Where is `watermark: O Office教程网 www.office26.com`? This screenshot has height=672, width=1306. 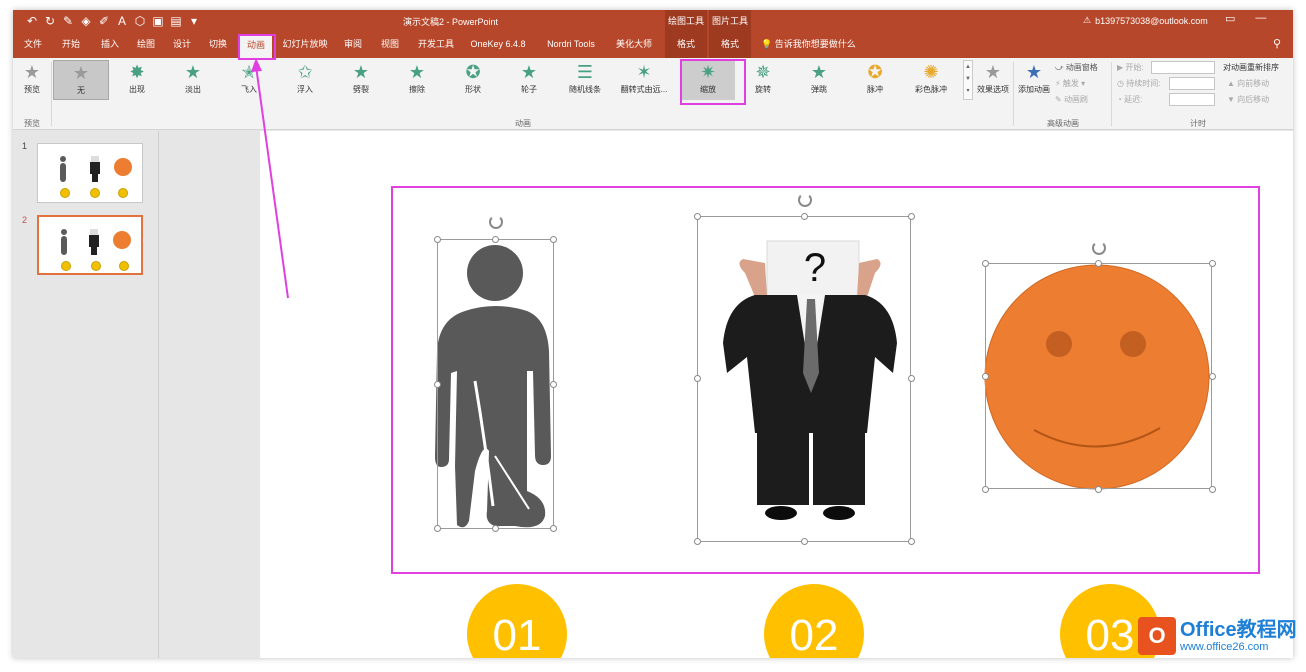 watermark: O Office教程网 www.office26.com is located at coordinates (1217, 636).